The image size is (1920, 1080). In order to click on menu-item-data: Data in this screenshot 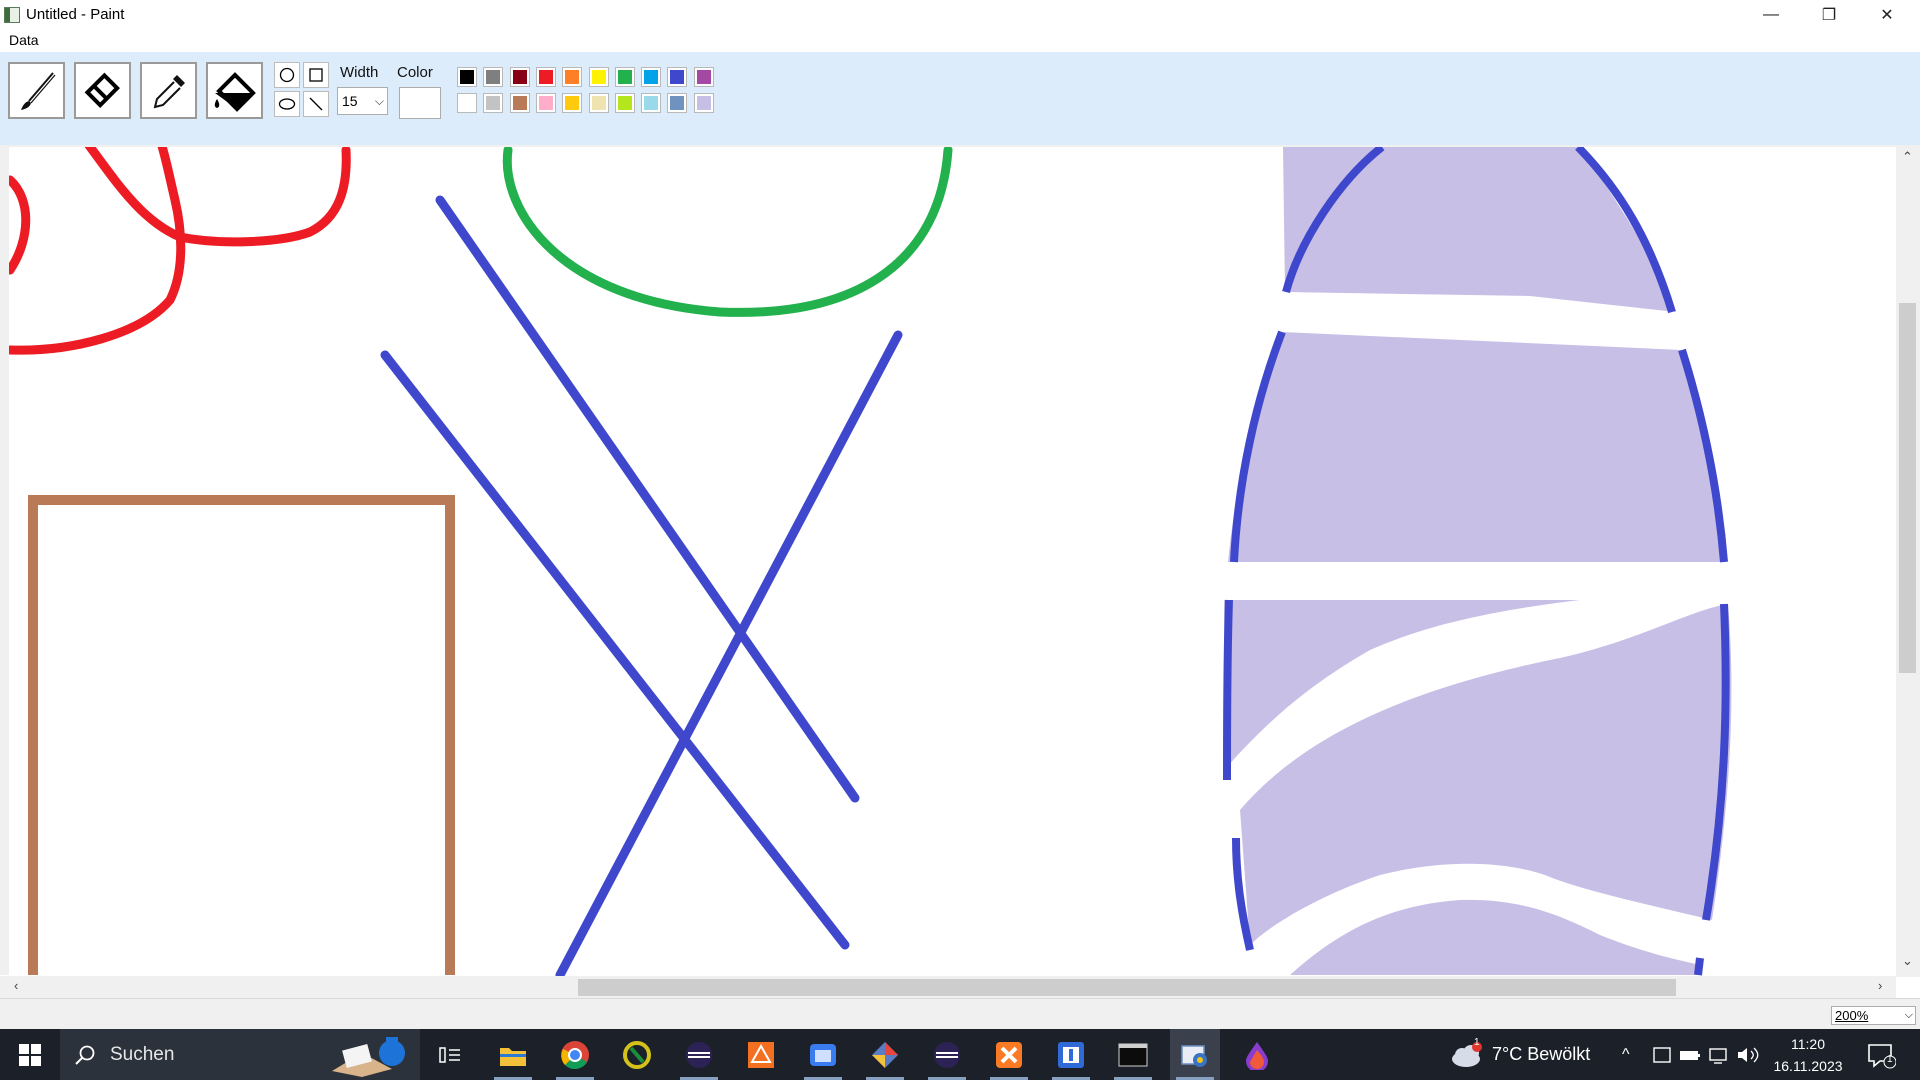, I will do `click(24, 40)`.